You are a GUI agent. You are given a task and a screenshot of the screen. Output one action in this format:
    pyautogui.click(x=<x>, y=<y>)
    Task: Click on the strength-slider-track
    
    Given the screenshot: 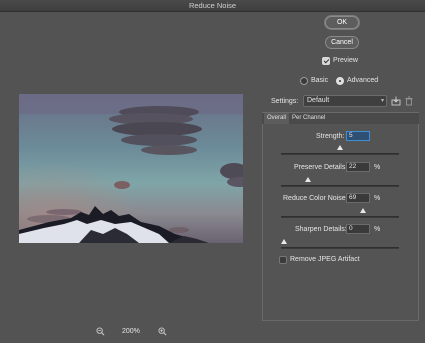 What is the action you would take?
    pyautogui.click(x=340, y=154)
    